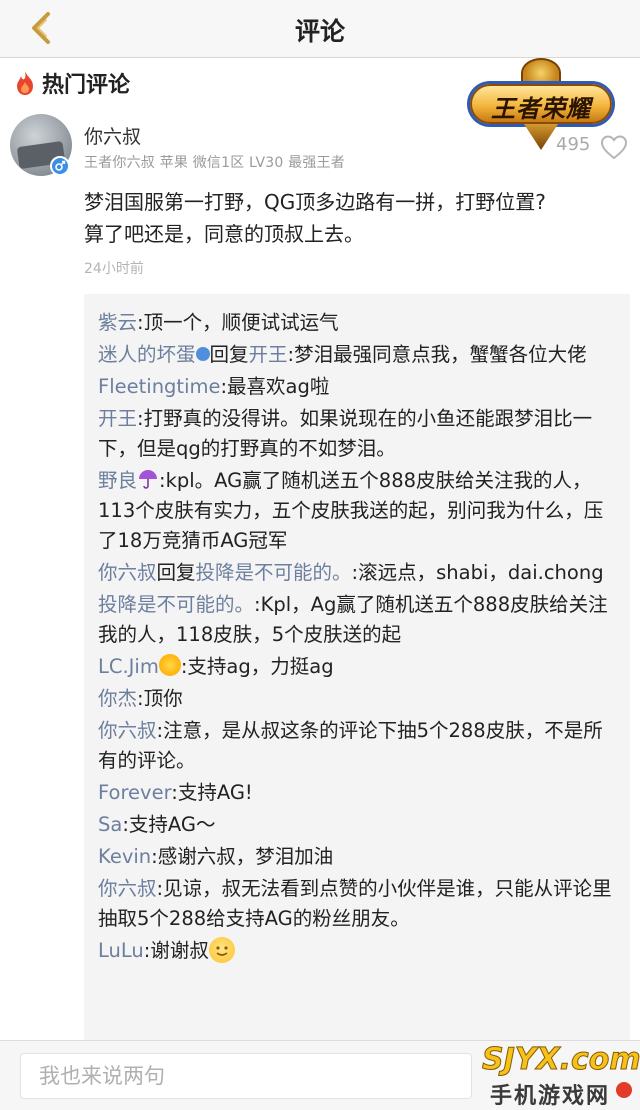 This screenshot has width=640, height=1110. I want to click on logo-badge: 王者荣耀, so click(541, 104).